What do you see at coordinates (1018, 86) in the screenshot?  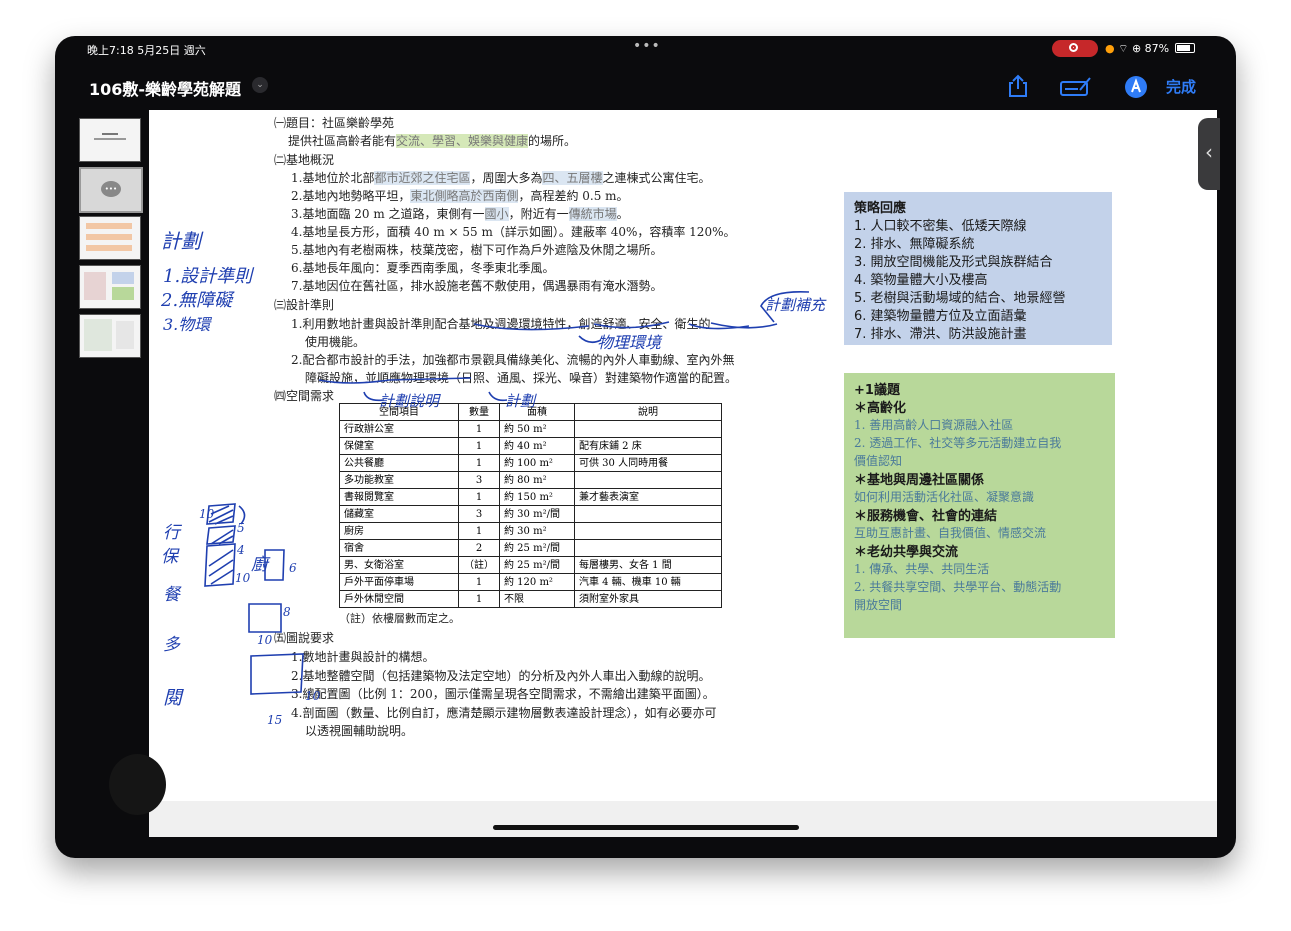 I see `share-icon` at bounding box center [1018, 86].